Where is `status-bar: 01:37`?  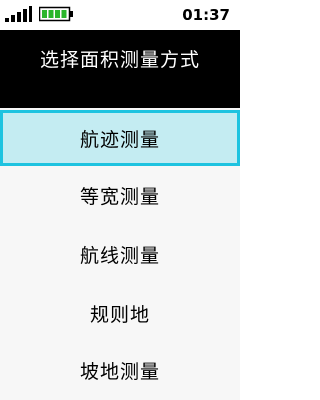 status-bar: 01:37 is located at coordinates (120, 15).